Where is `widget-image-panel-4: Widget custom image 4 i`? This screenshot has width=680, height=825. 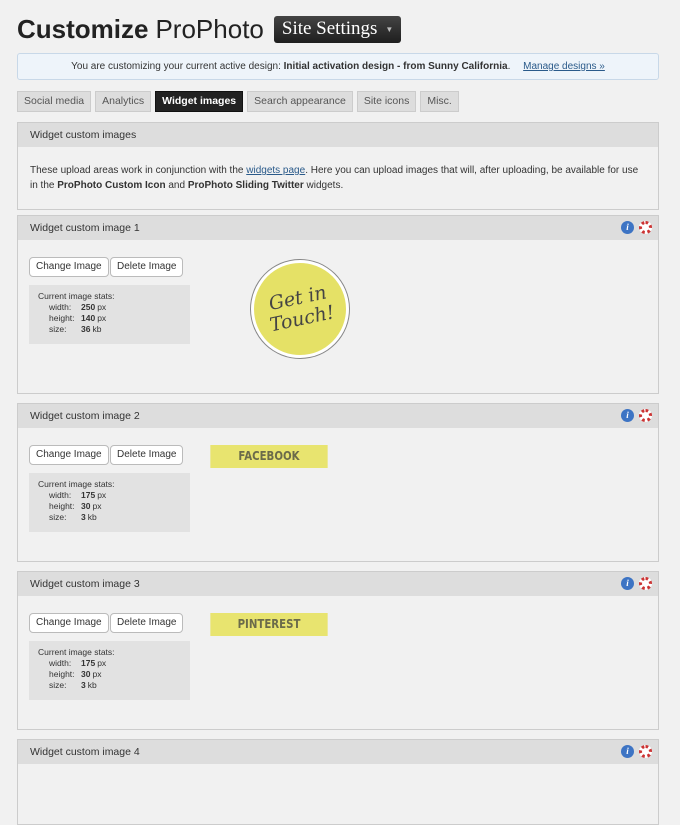 widget-image-panel-4: Widget custom image 4 i is located at coordinates (338, 782).